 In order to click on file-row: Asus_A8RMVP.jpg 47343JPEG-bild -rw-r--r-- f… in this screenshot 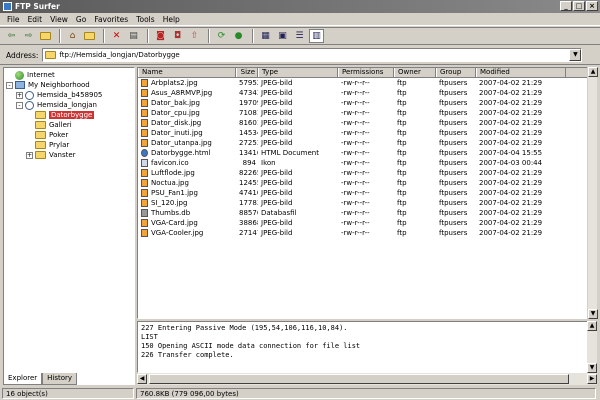, I will do `click(367, 93)`.